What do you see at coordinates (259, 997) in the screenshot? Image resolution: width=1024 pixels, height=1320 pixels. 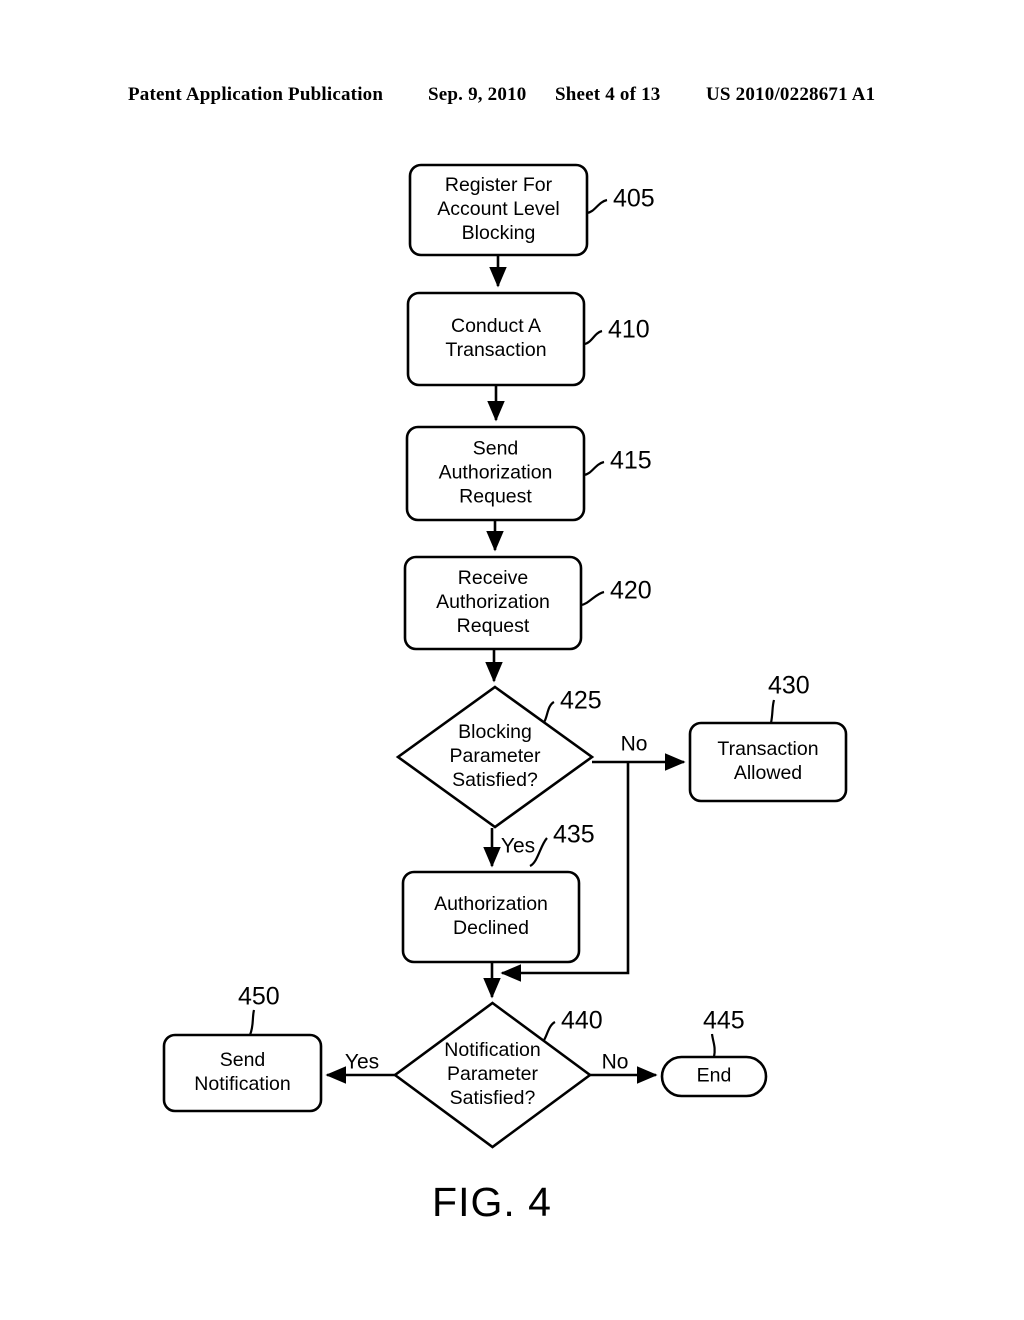 I see `reference-numeral-450: 450` at bounding box center [259, 997].